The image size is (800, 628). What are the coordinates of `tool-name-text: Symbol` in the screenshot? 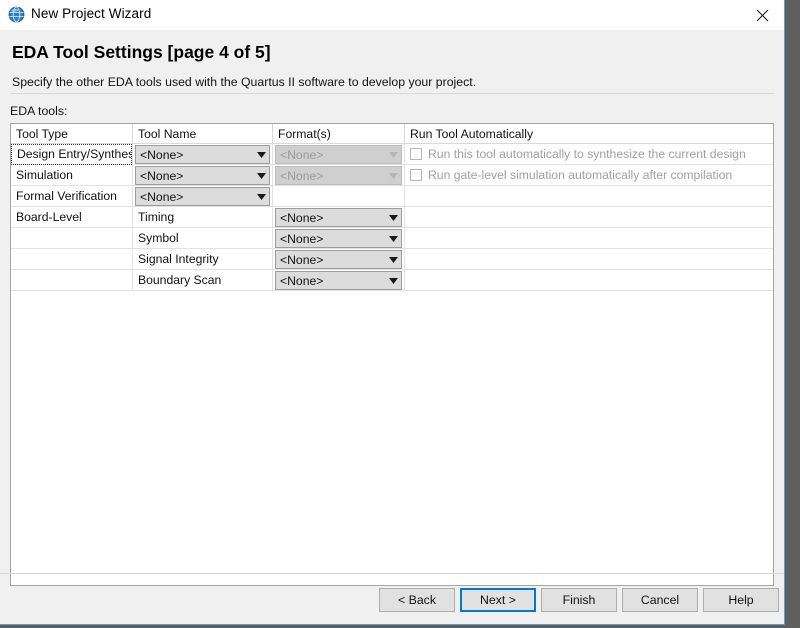 It's located at (158, 238).